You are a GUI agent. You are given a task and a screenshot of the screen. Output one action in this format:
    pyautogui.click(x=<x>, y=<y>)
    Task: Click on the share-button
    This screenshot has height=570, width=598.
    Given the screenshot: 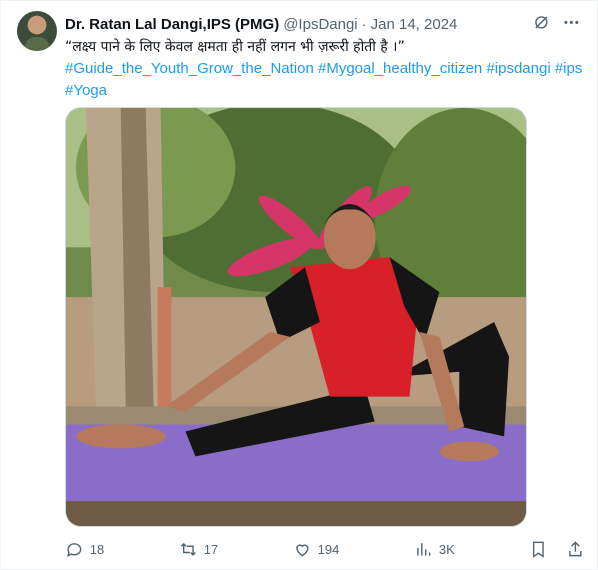 What is the action you would take?
    pyautogui.click(x=575, y=549)
    